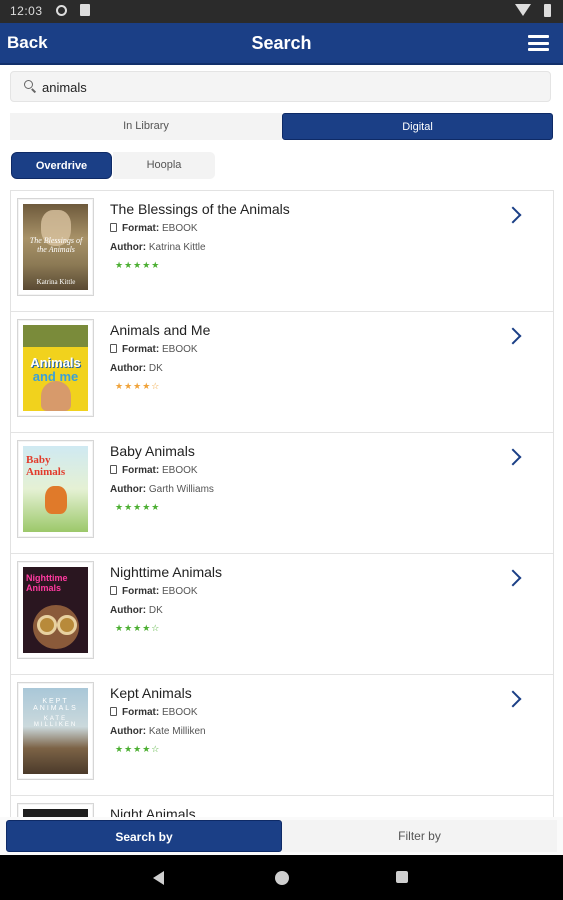  I want to click on book-title: The Blessings of the Animals, so click(200, 209).